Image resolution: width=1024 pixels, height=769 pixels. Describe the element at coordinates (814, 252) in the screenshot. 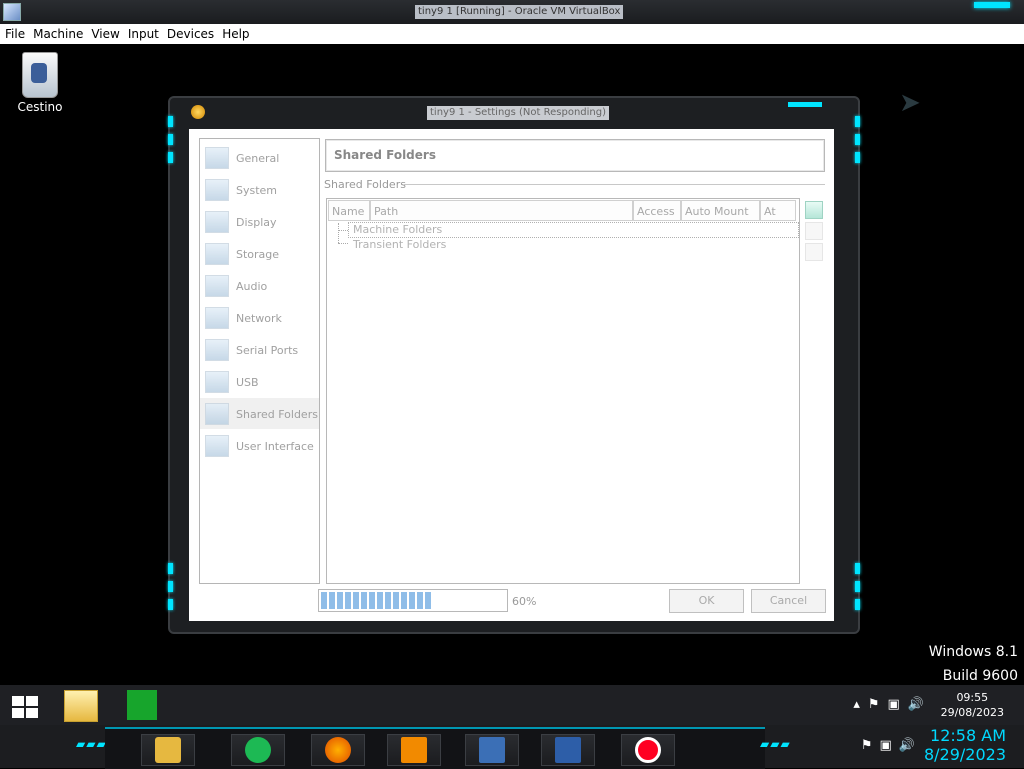

I see `remove-folder-button` at that location.